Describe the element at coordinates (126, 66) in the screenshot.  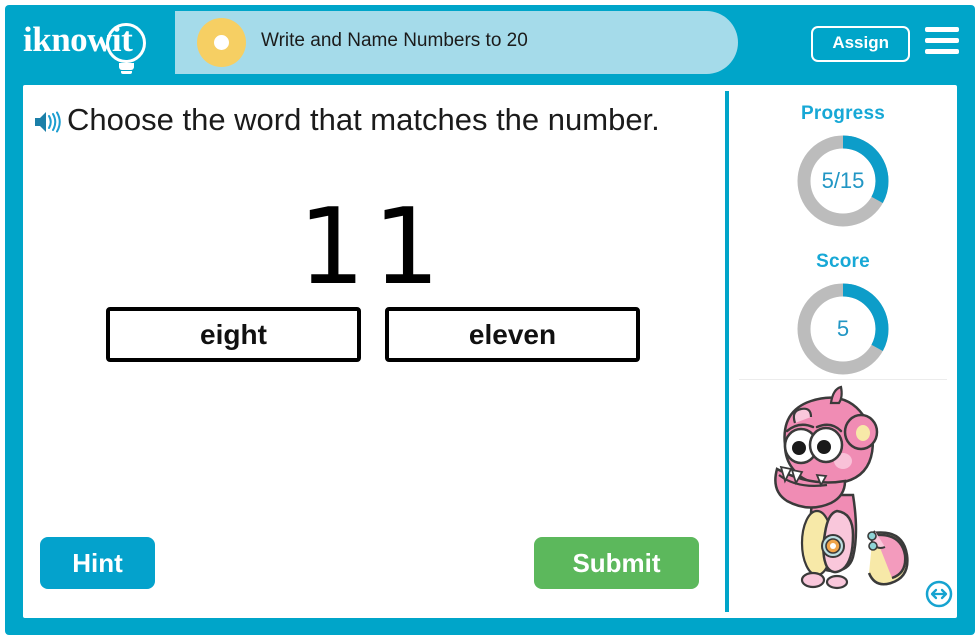
I see `lightbulb-base-icon` at that location.